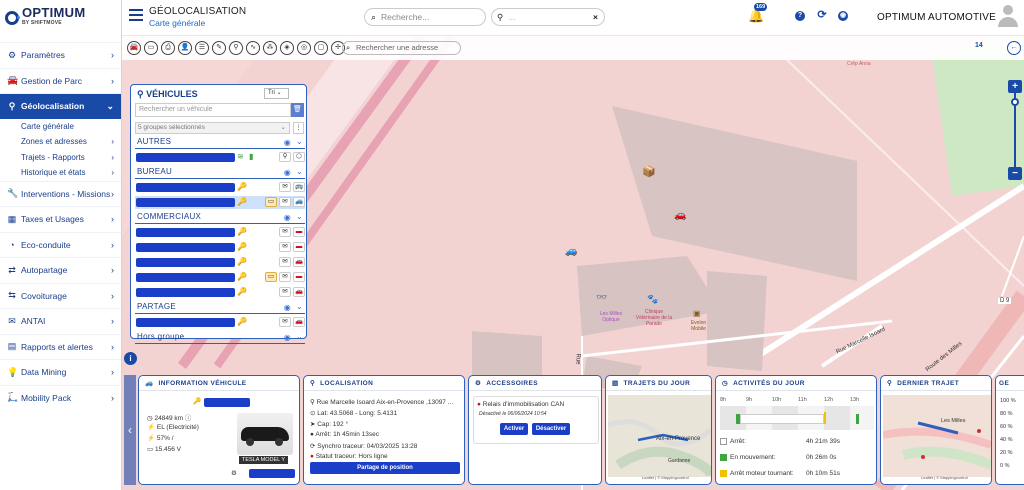 The height and width of the screenshot is (490, 1024). I want to click on panel-prev-arrow: ‹, so click(130, 430).